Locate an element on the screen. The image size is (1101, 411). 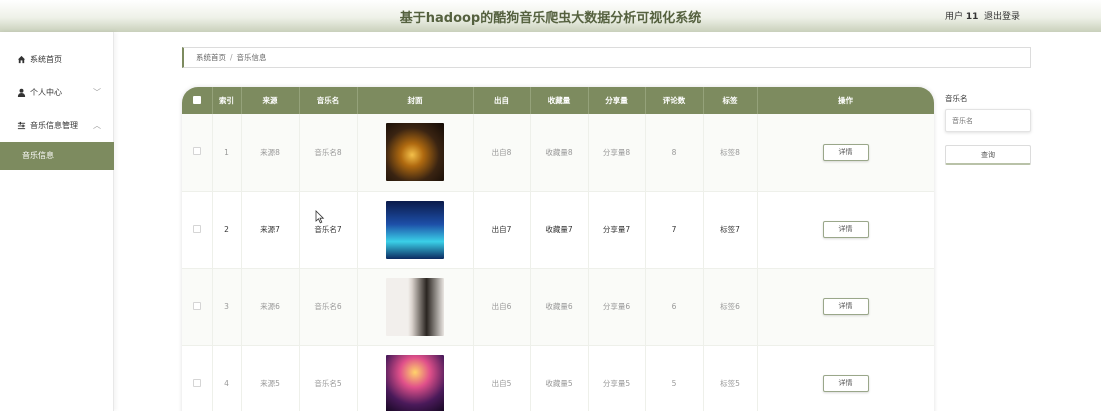
cell-name: 音乐名8 is located at coordinates (328, 153).